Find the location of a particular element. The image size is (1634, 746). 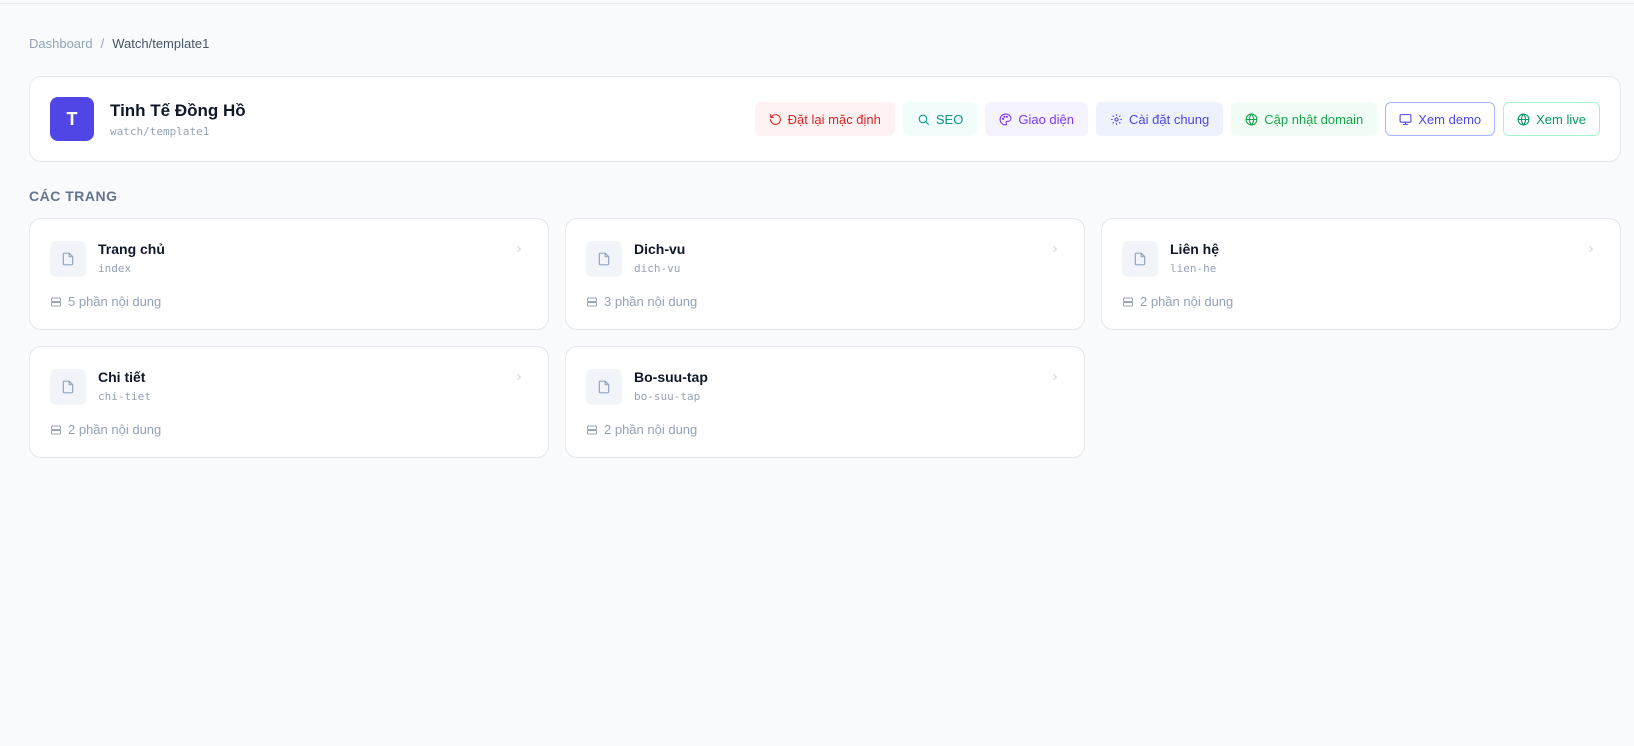

palette-icon is located at coordinates (1005, 119).